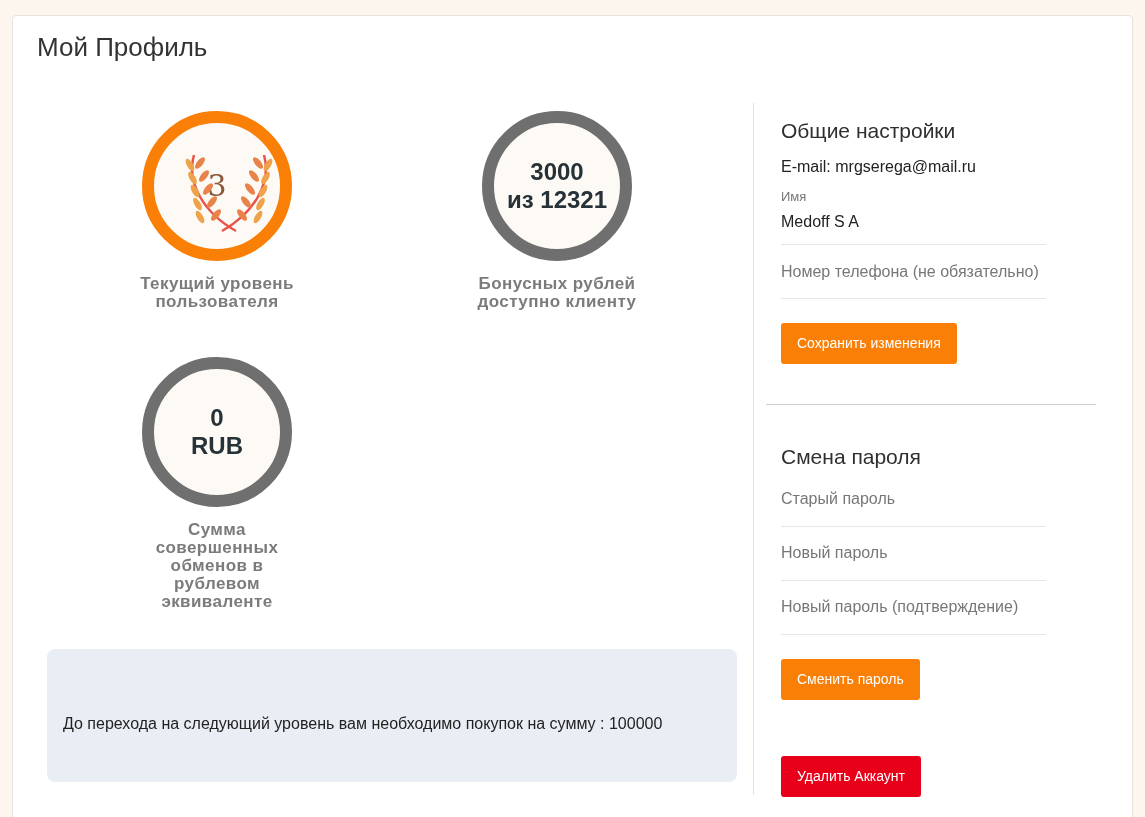  Describe the element at coordinates (229, 193) in the screenshot. I see `laurel-wreath-icon` at that location.